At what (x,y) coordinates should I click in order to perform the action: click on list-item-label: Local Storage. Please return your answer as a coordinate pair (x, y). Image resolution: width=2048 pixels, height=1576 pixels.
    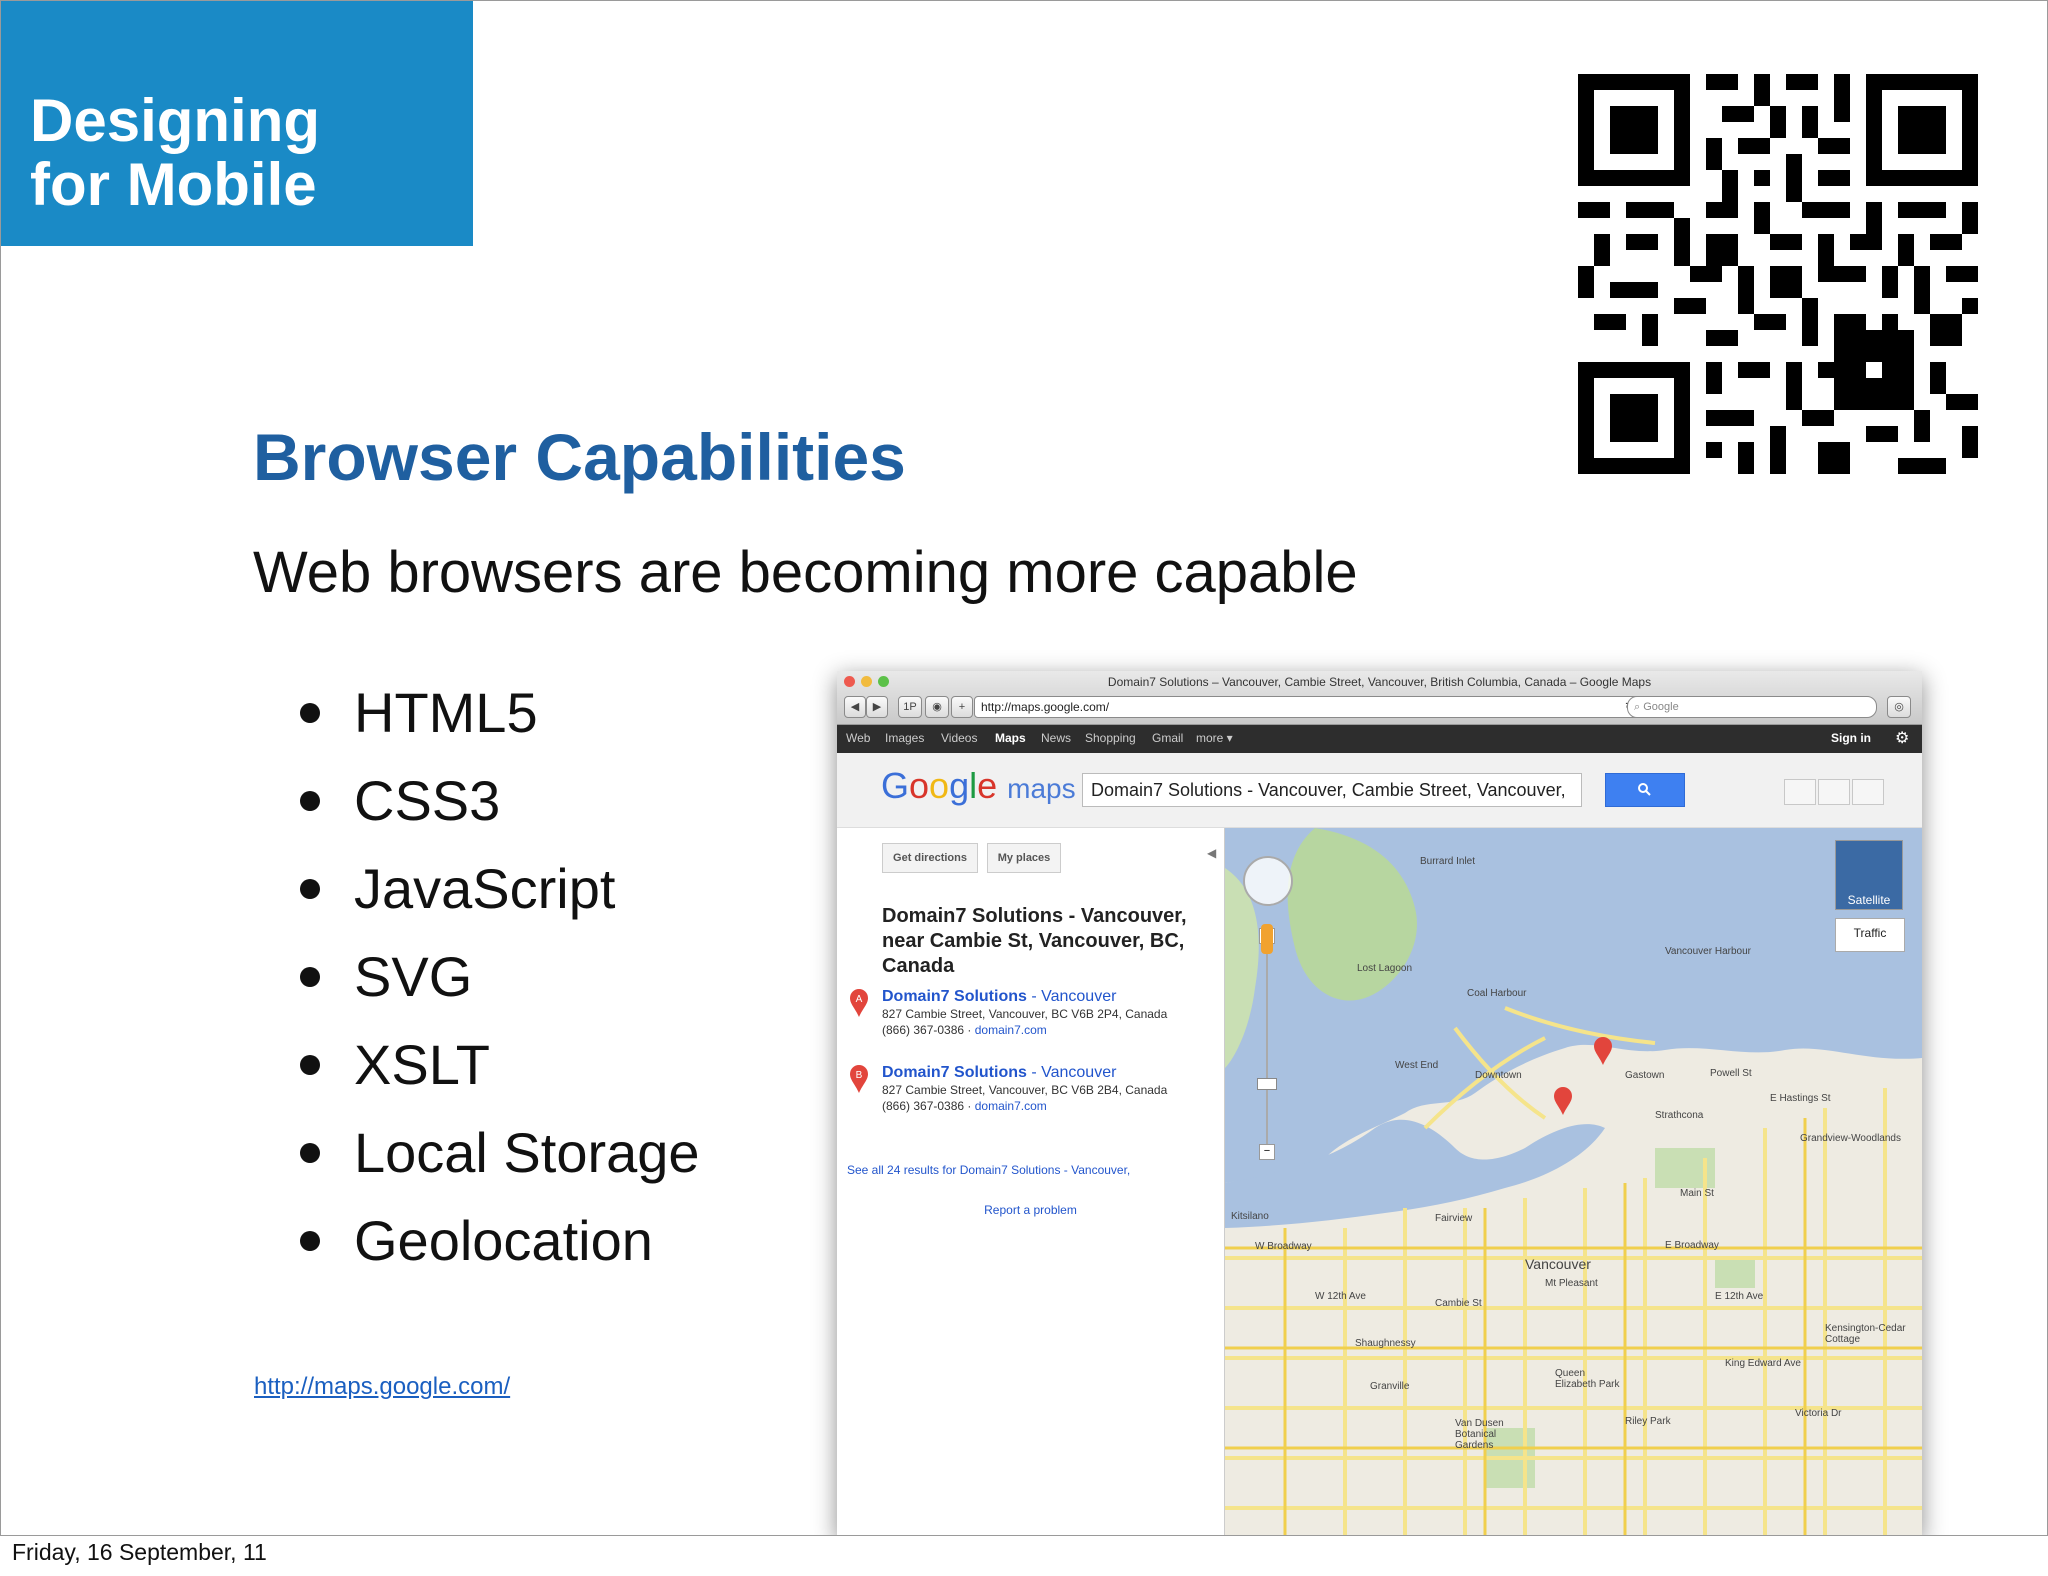
    Looking at the image, I should click on (527, 1152).